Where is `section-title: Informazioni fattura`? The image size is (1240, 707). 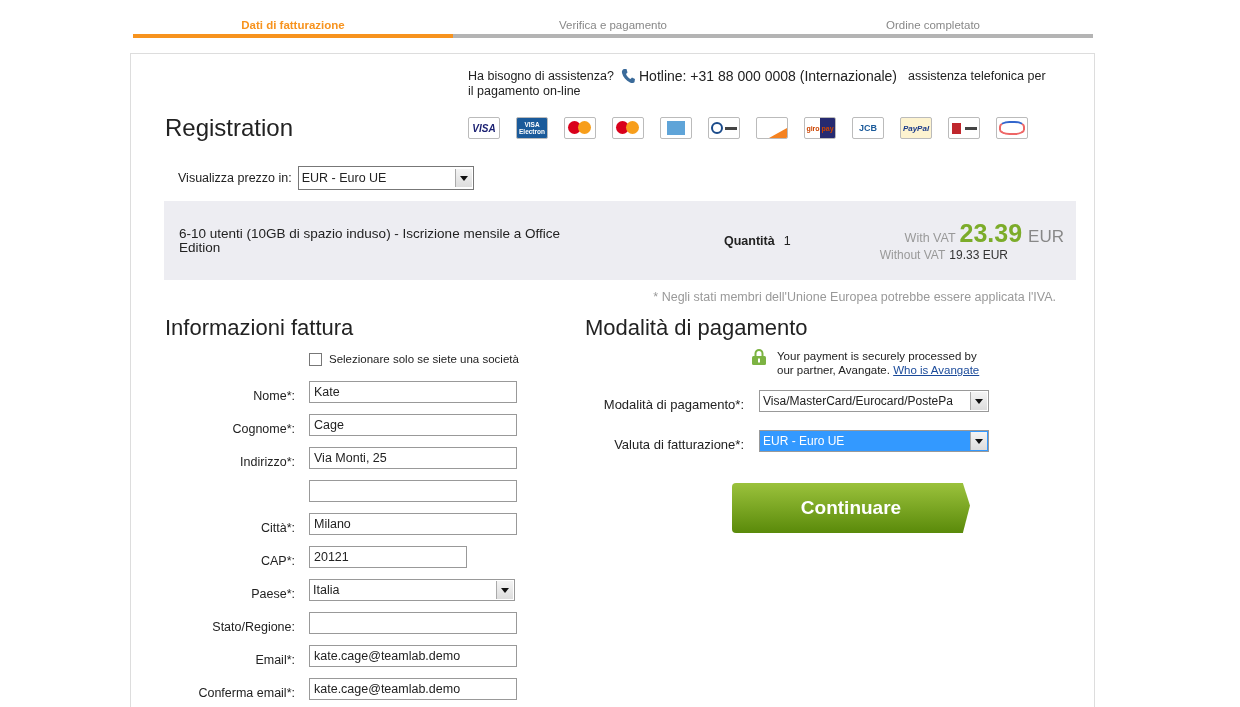
section-title: Informazioni fattura is located at coordinates (260, 328).